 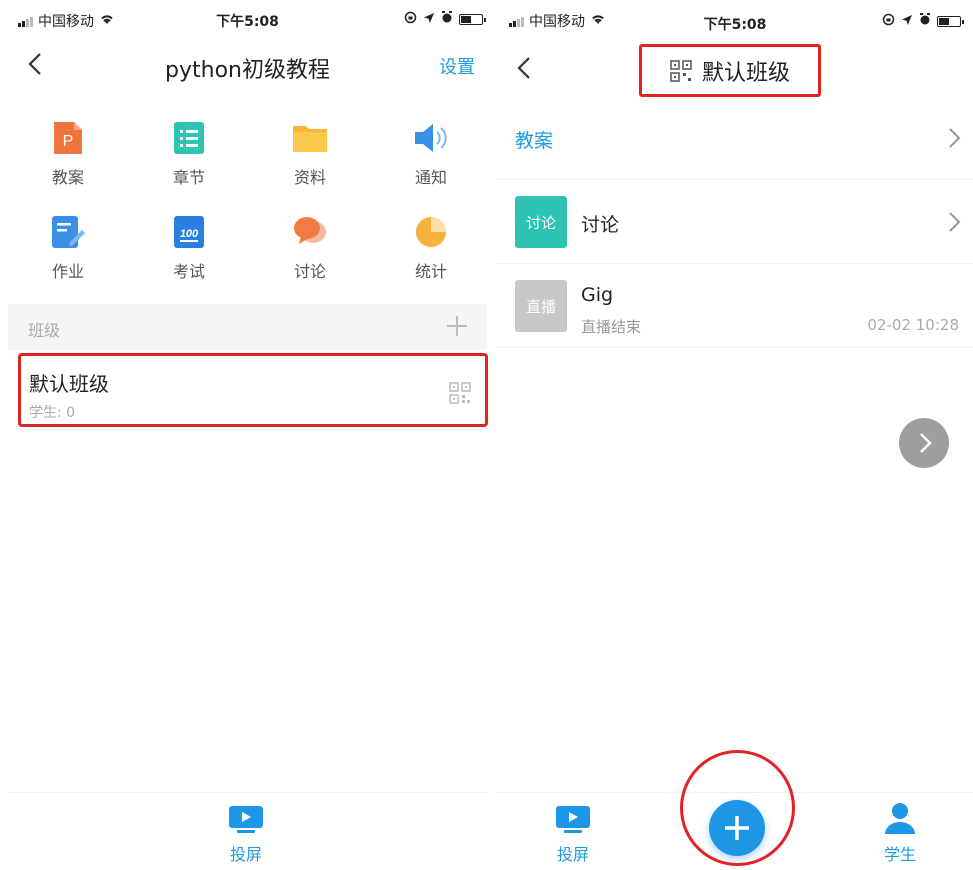 What do you see at coordinates (600, 225) in the screenshot?
I see `row-label: 讨论` at bounding box center [600, 225].